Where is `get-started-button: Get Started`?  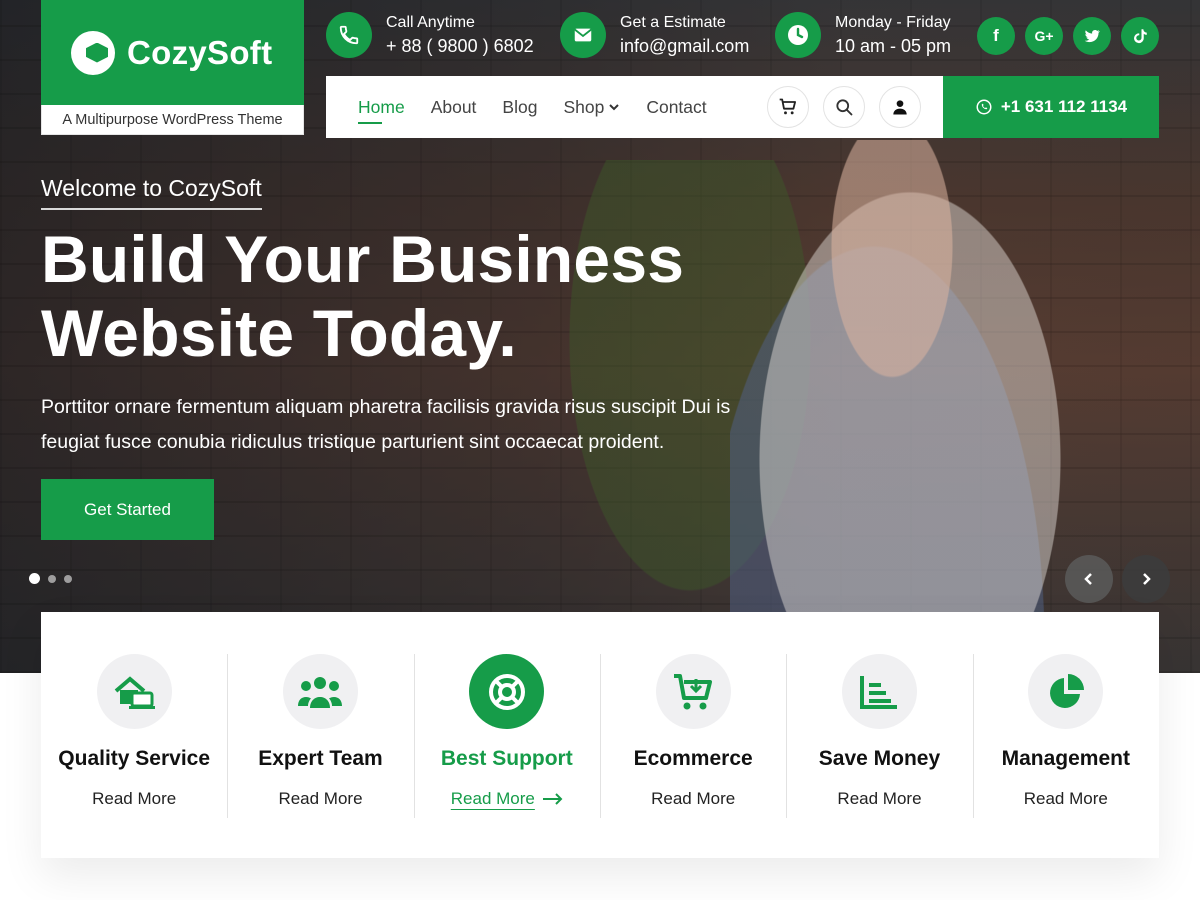
get-started-button: Get Started is located at coordinates (127, 509).